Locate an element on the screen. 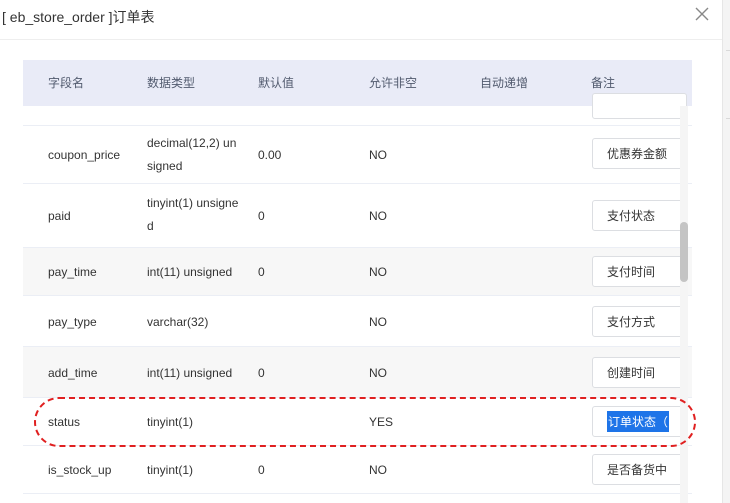 The width and height of the screenshot is (730, 503). default-value: 0.00 is located at coordinates (270, 155).